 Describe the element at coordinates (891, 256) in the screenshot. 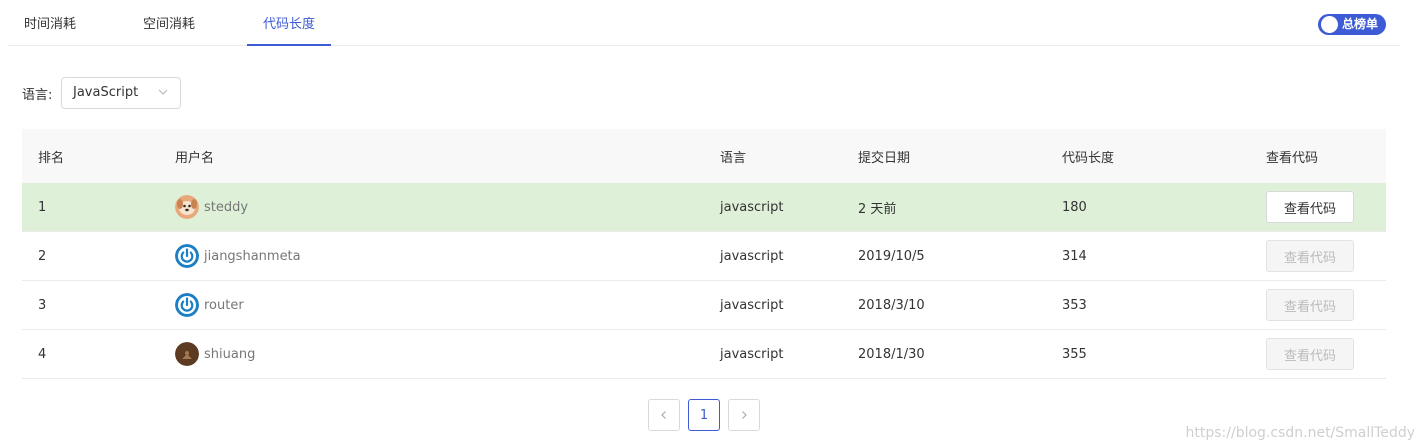

I see `date-cell: 2019/10/5` at that location.